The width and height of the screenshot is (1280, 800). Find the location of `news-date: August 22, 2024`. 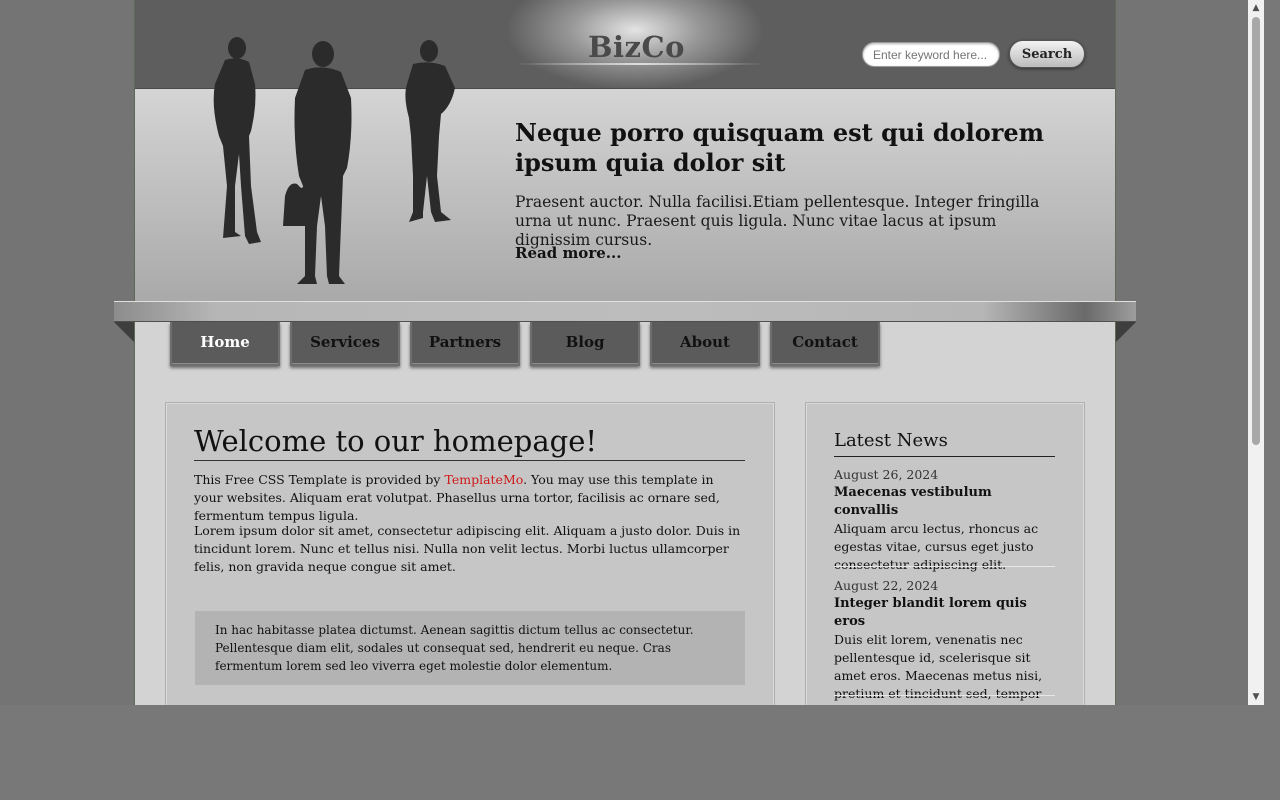

news-date: August 22, 2024 is located at coordinates (886, 585).